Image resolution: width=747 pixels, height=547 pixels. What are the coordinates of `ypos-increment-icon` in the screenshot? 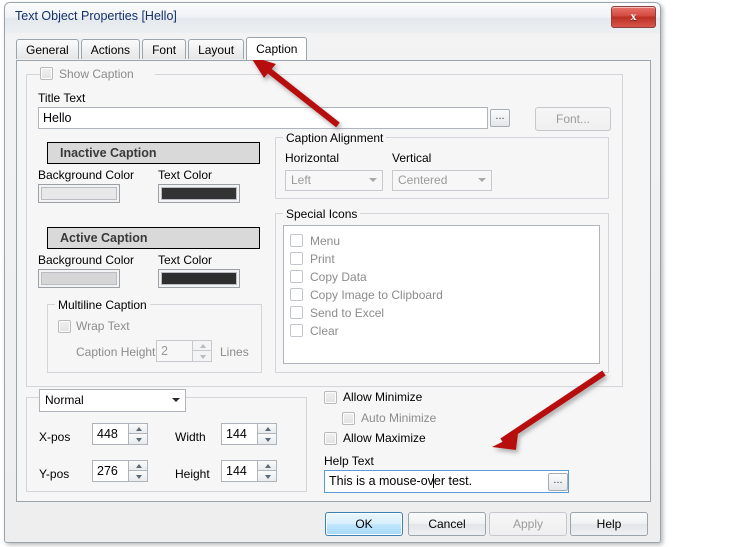 It's located at (138, 465).